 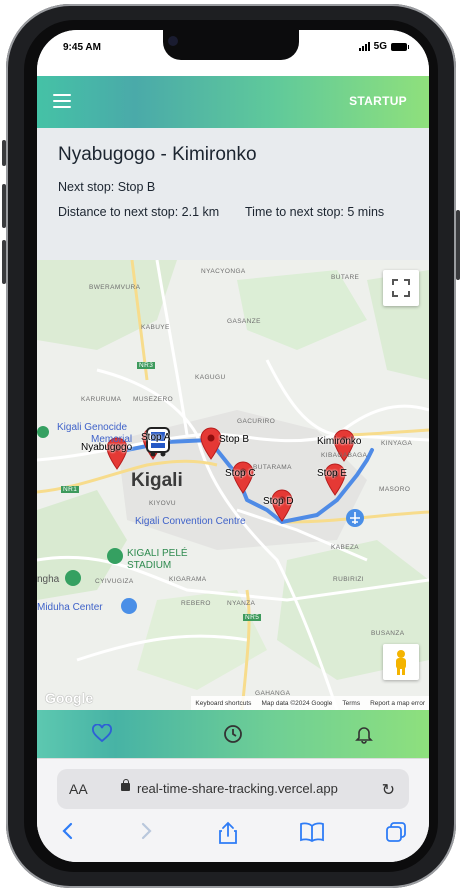 I want to click on notch, so click(x=231, y=45).